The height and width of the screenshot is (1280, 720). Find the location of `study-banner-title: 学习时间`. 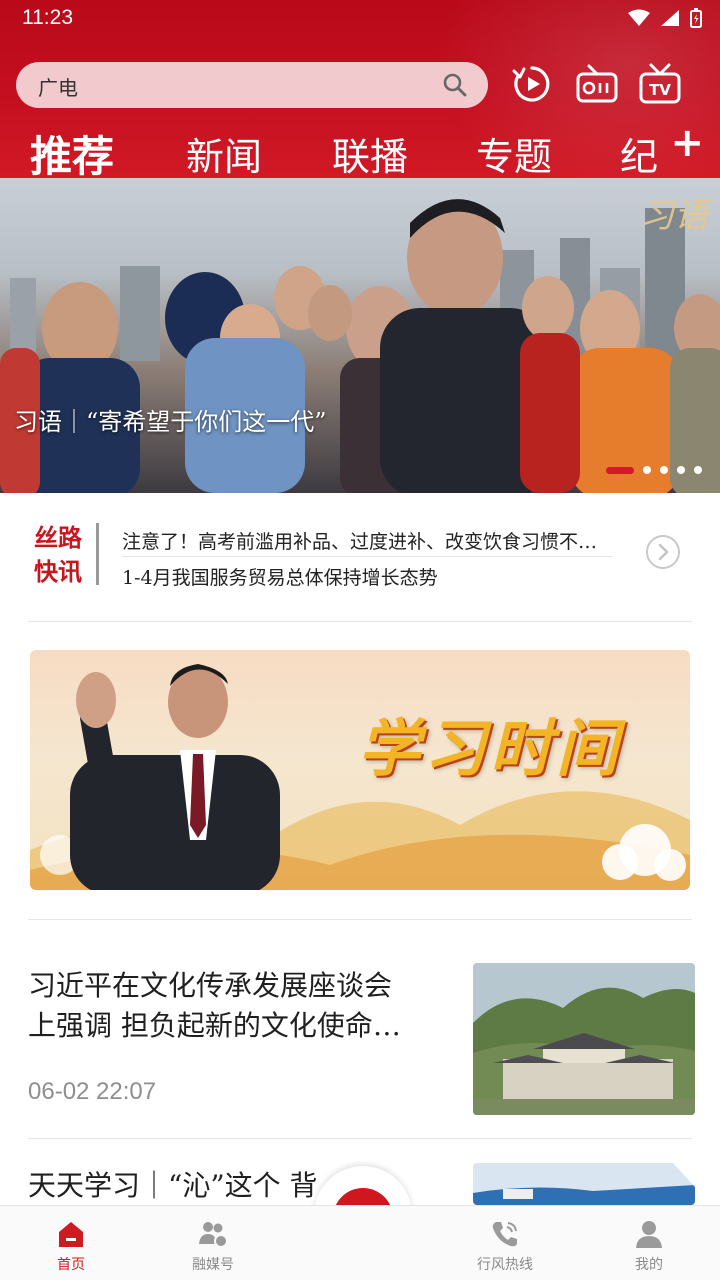

study-banner-title: 学习时间 is located at coordinates (490, 748).